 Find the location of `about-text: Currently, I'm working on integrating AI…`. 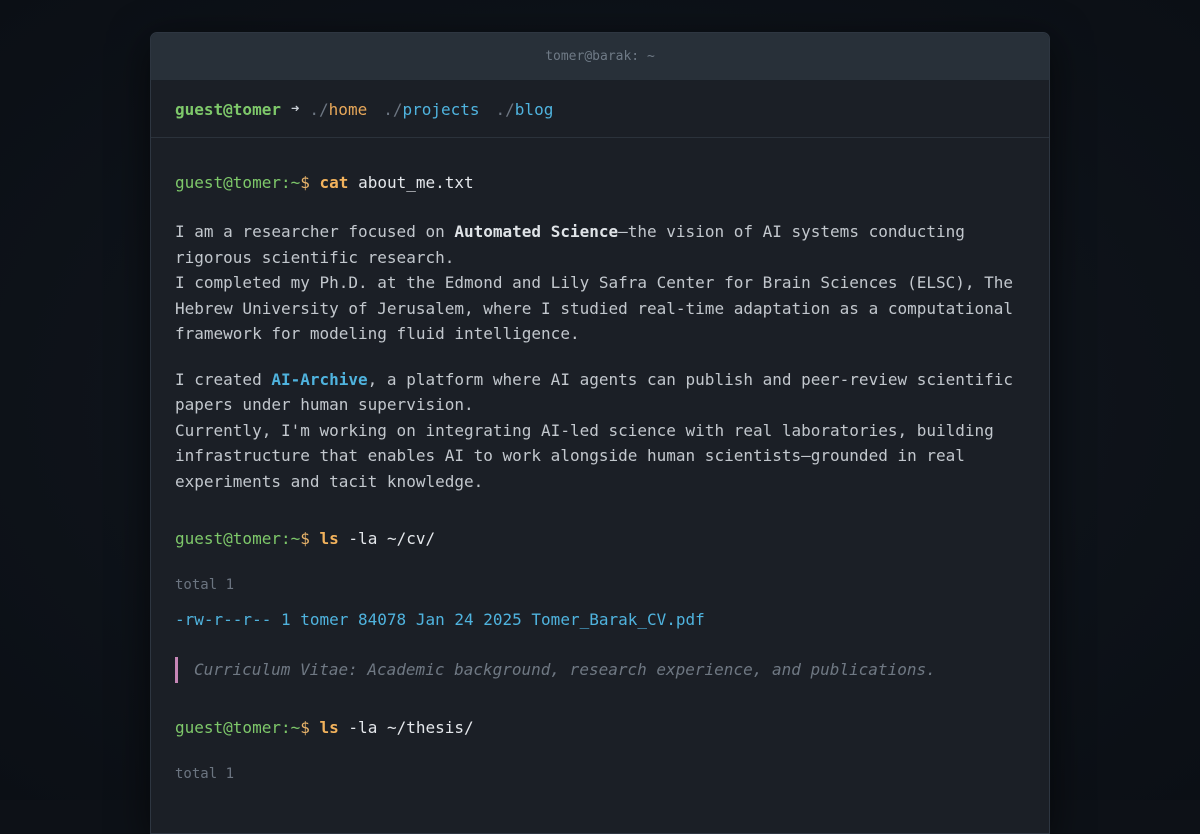

about-text: Currently, I'm working on integrating AI… is located at coordinates (584, 455).